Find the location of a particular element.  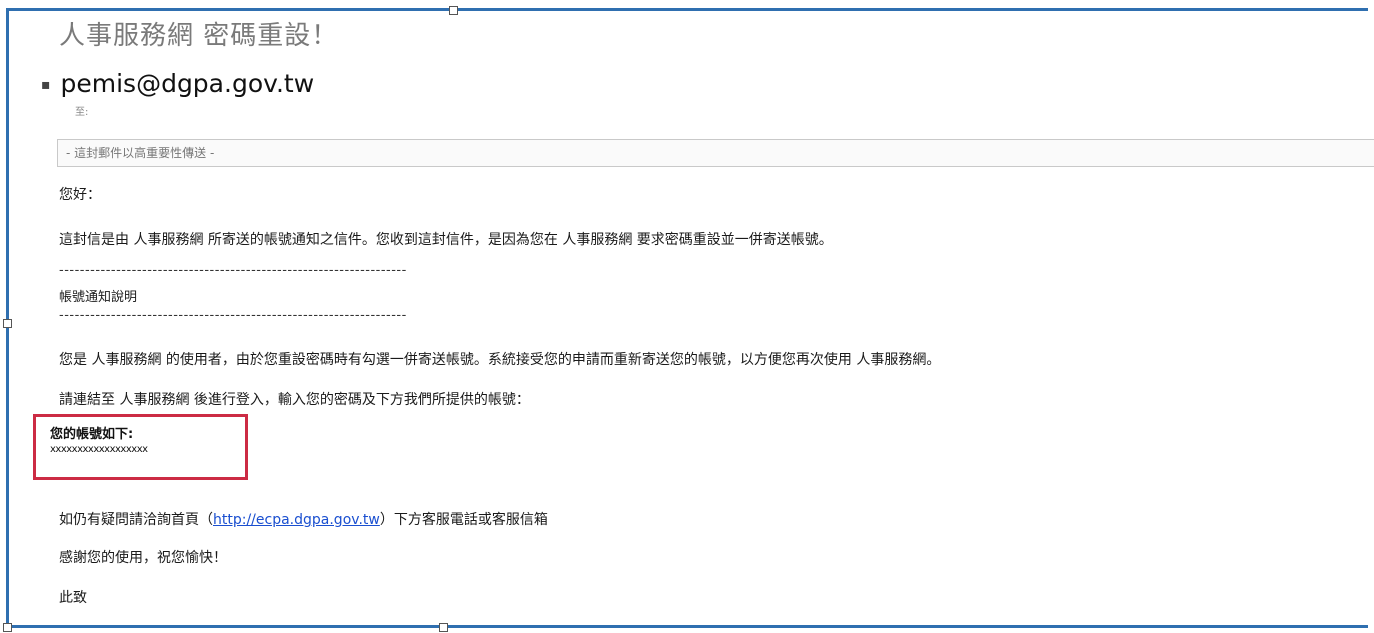

help-suffix: ）下方客服電話或客服信箱 is located at coordinates (463, 520).